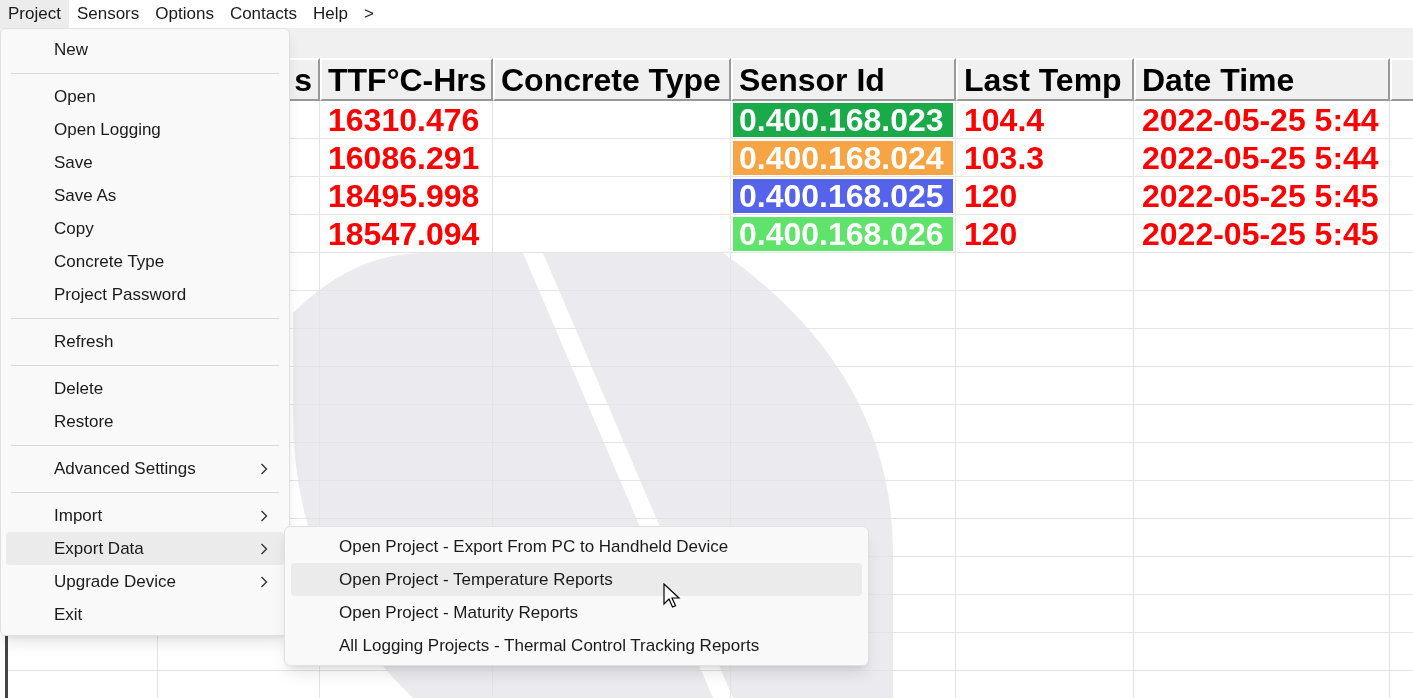 This screenshot has width=1413, height=698. Describe the element at coordinates (145, 195) in the screenshot. I see `menu-item: Save As` at that location.